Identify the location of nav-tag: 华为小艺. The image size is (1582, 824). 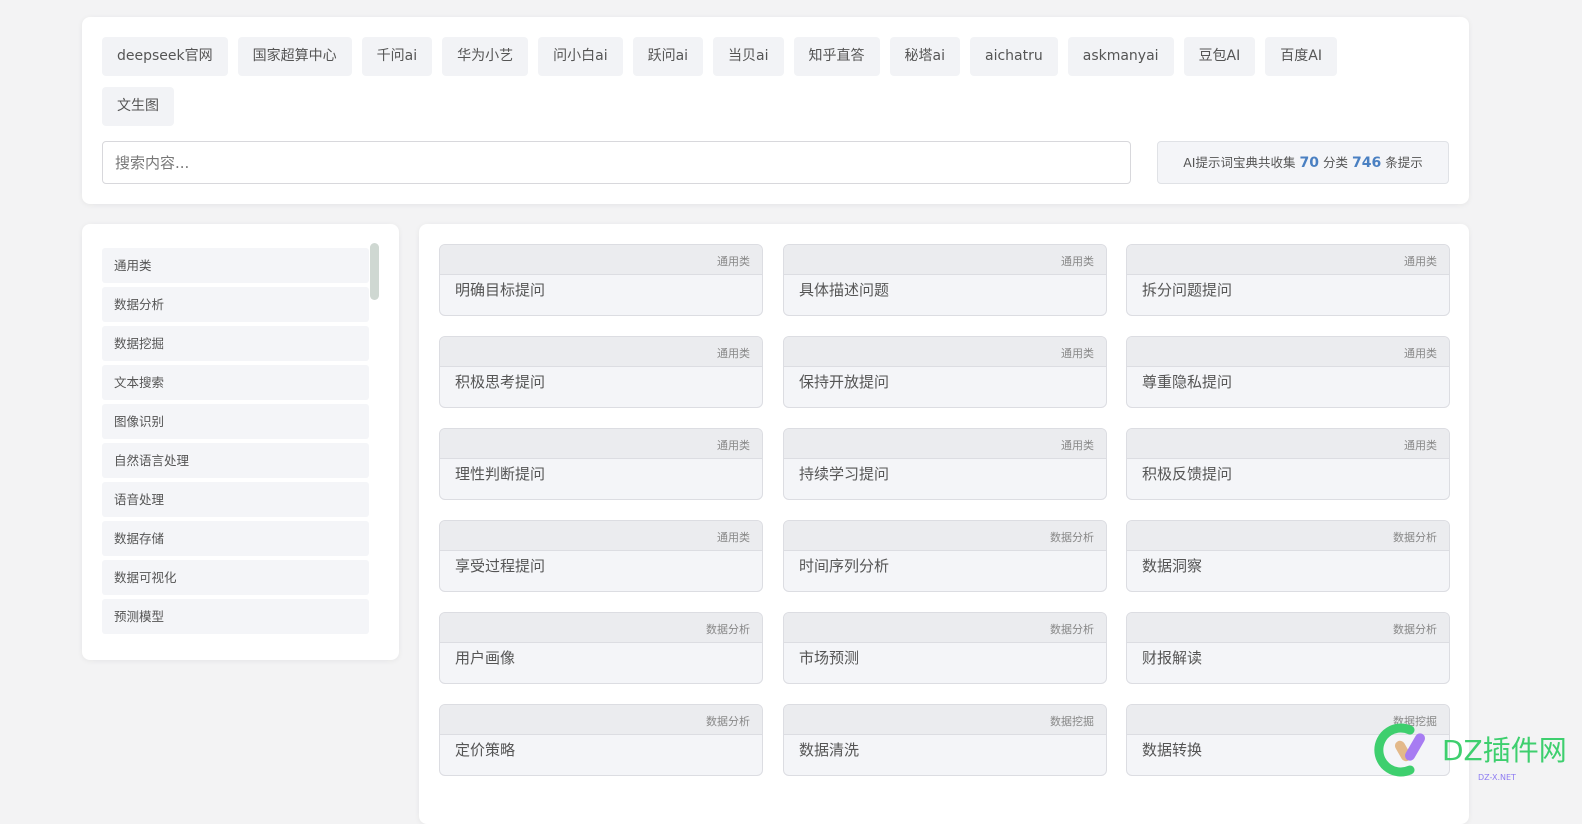
(485, 56).